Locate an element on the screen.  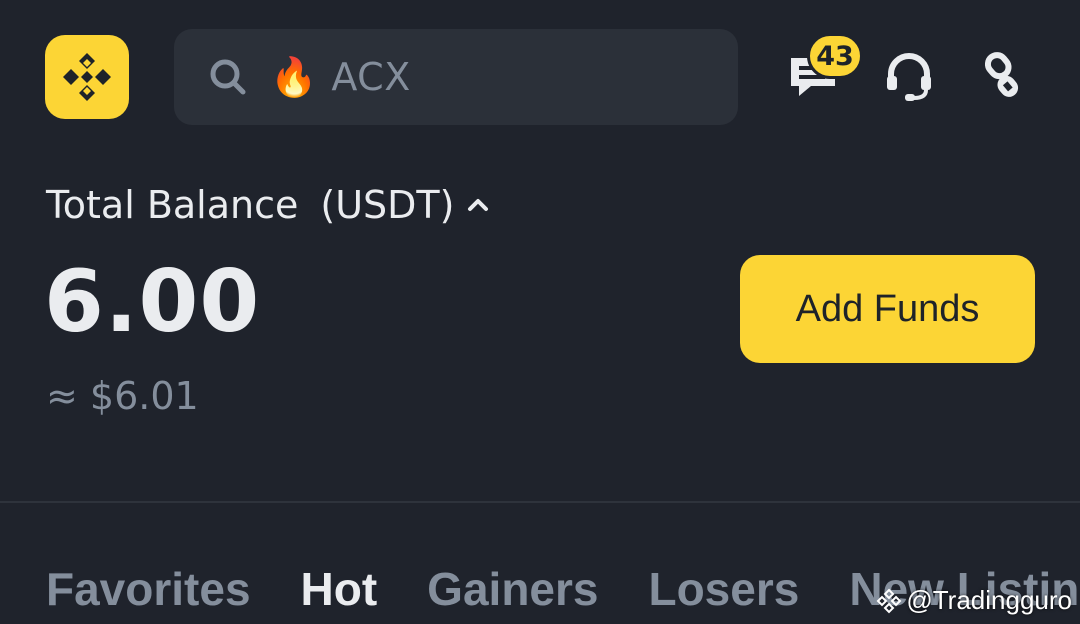
binance-logo is located at coordinates (87, 77).